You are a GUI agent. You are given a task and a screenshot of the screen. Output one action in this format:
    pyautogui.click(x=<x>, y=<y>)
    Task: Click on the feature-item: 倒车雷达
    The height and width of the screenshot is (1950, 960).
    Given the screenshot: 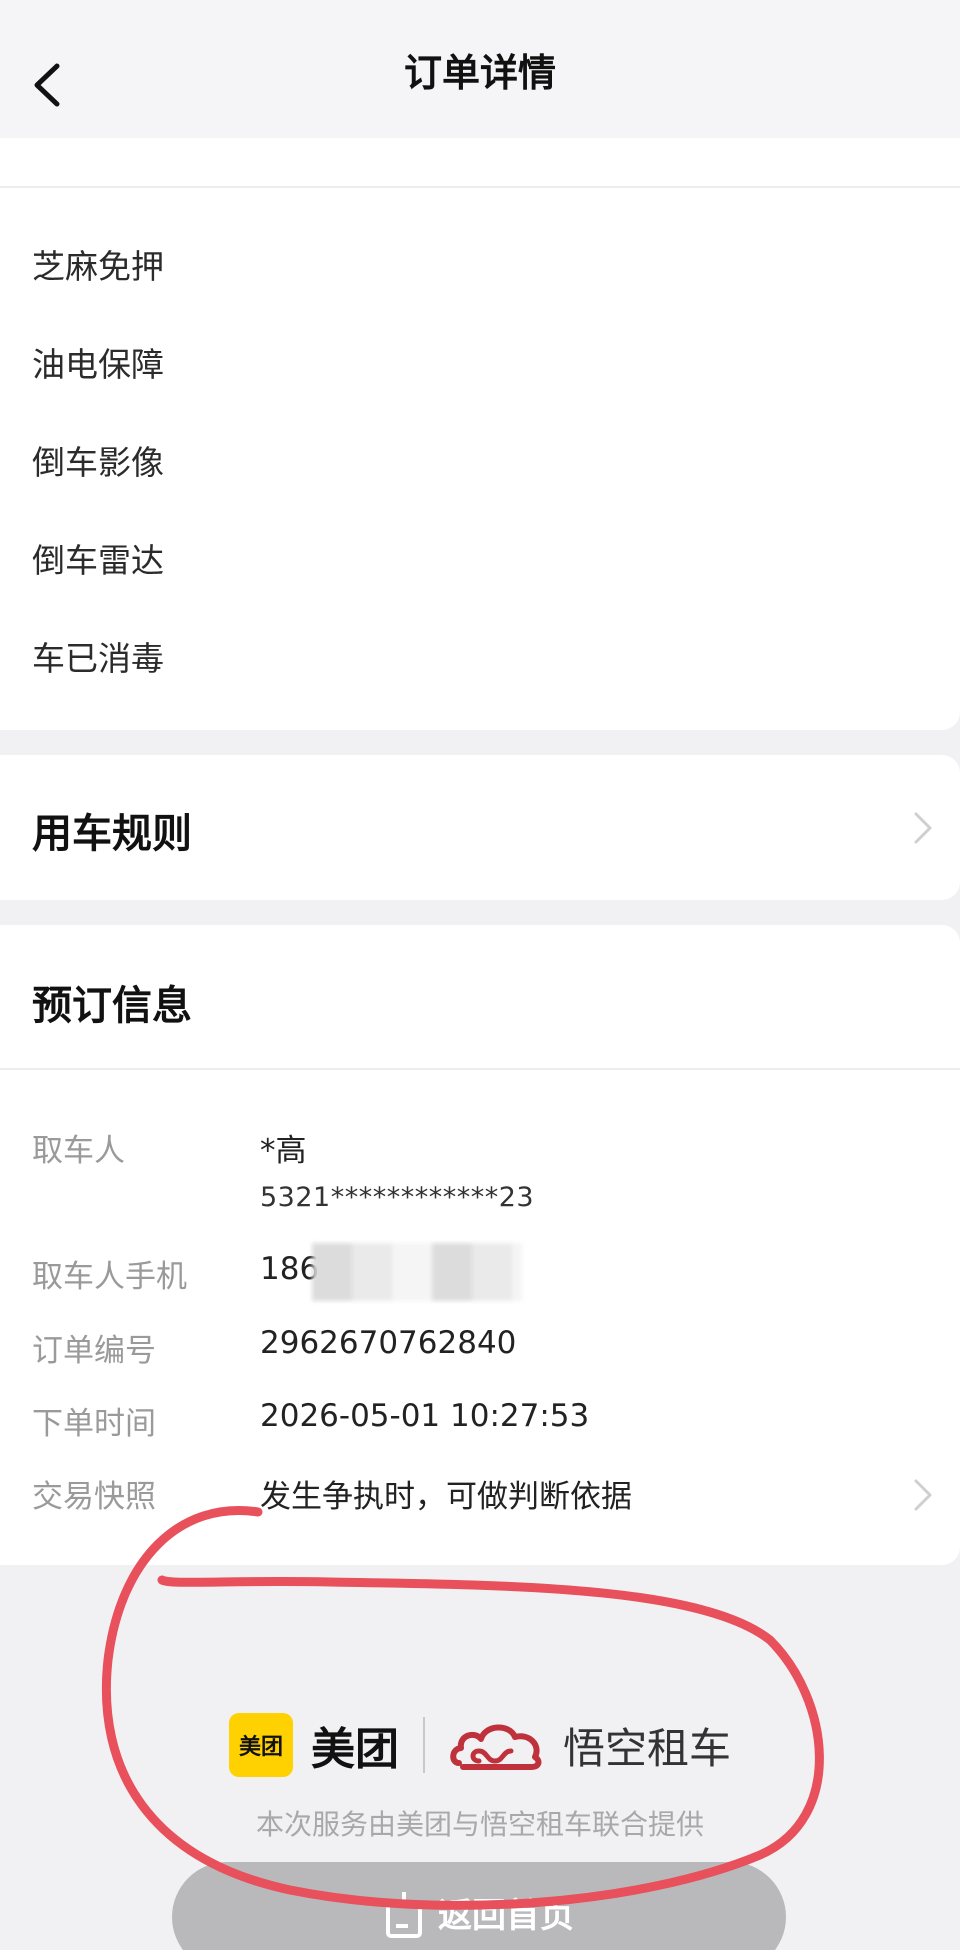 What is the action you would take?
    pyautogui.click(x=98, y=560)
    